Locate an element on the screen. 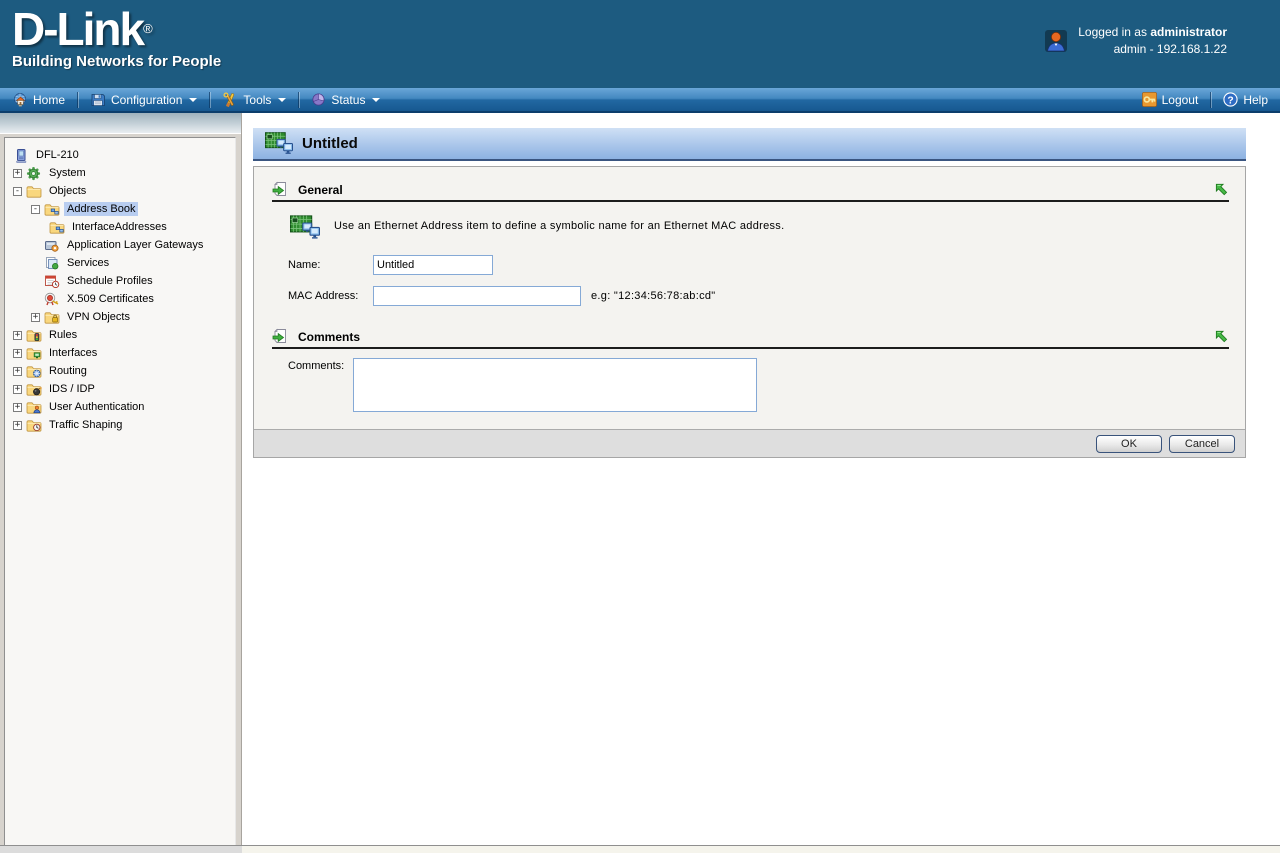 Image resolution: width=1280 pixels, height=853 pixels. logged-in-detail: admin - 192.168.1.22 is located at coordinates (1170, 49).